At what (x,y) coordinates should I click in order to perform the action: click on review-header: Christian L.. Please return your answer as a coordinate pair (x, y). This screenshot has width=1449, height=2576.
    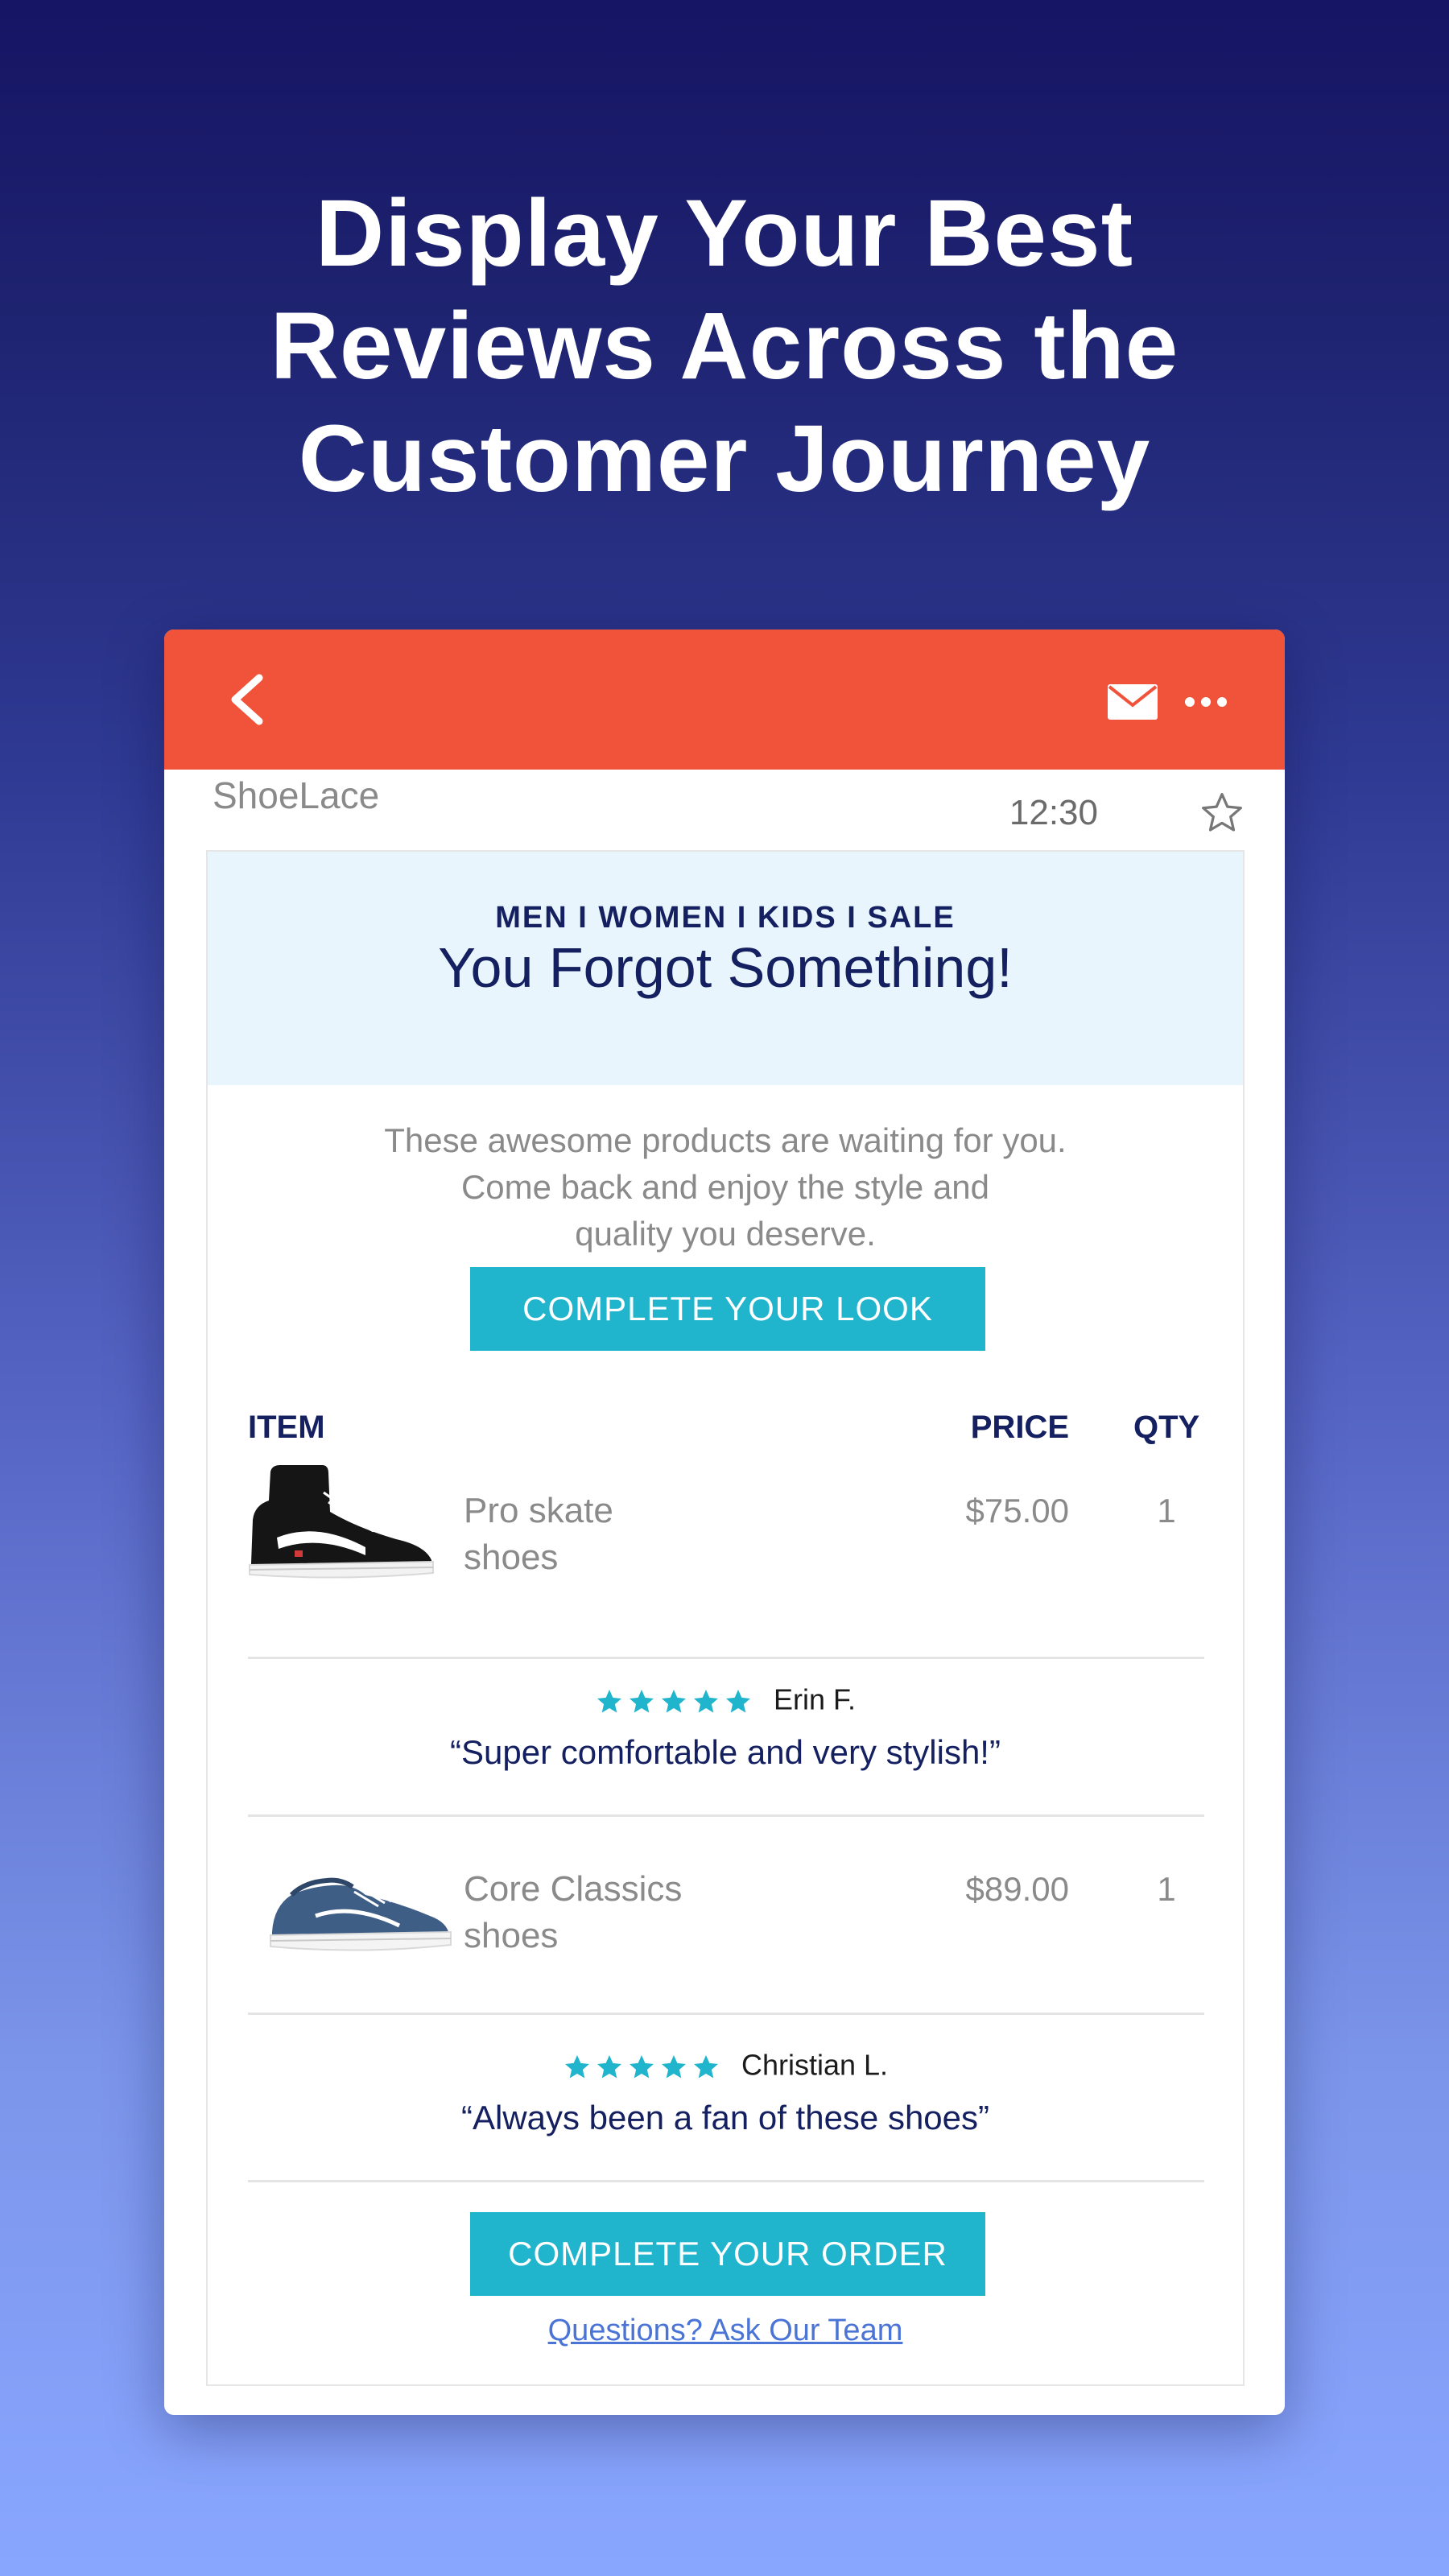
    Looking at the image, I should click on (725, 2064).